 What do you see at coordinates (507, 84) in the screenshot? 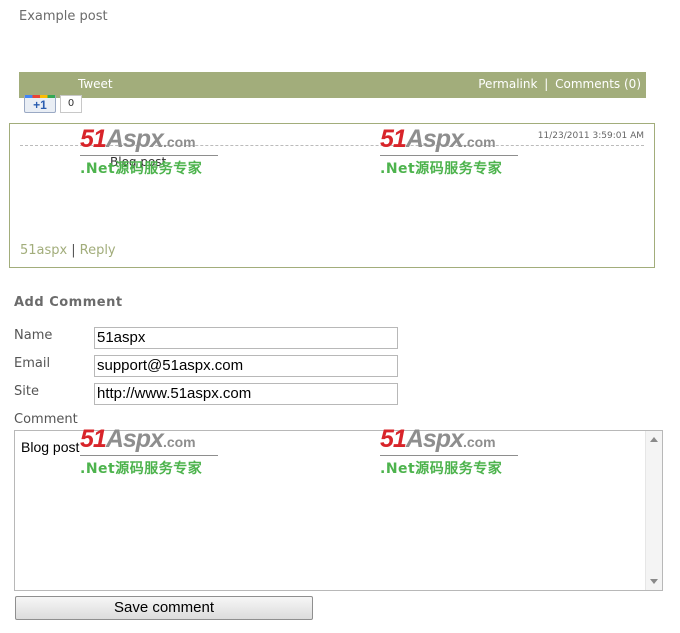
I see `permalink-link: Permalink` at bounding box center [507, 84].